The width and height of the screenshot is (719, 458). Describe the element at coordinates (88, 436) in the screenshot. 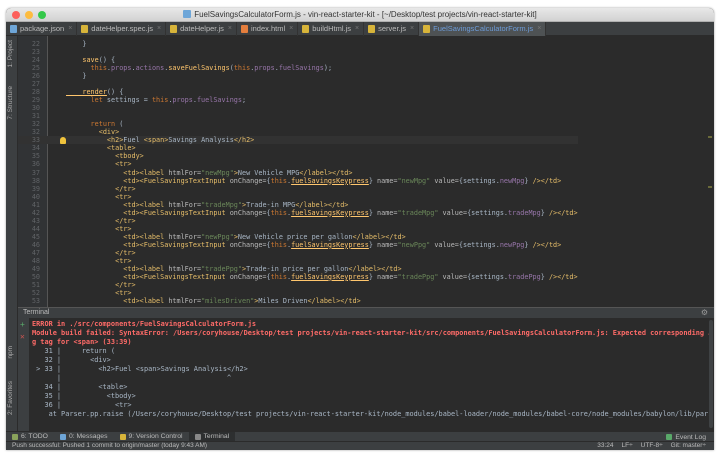

I see `tool-window-label: 0: Messages` at that location.